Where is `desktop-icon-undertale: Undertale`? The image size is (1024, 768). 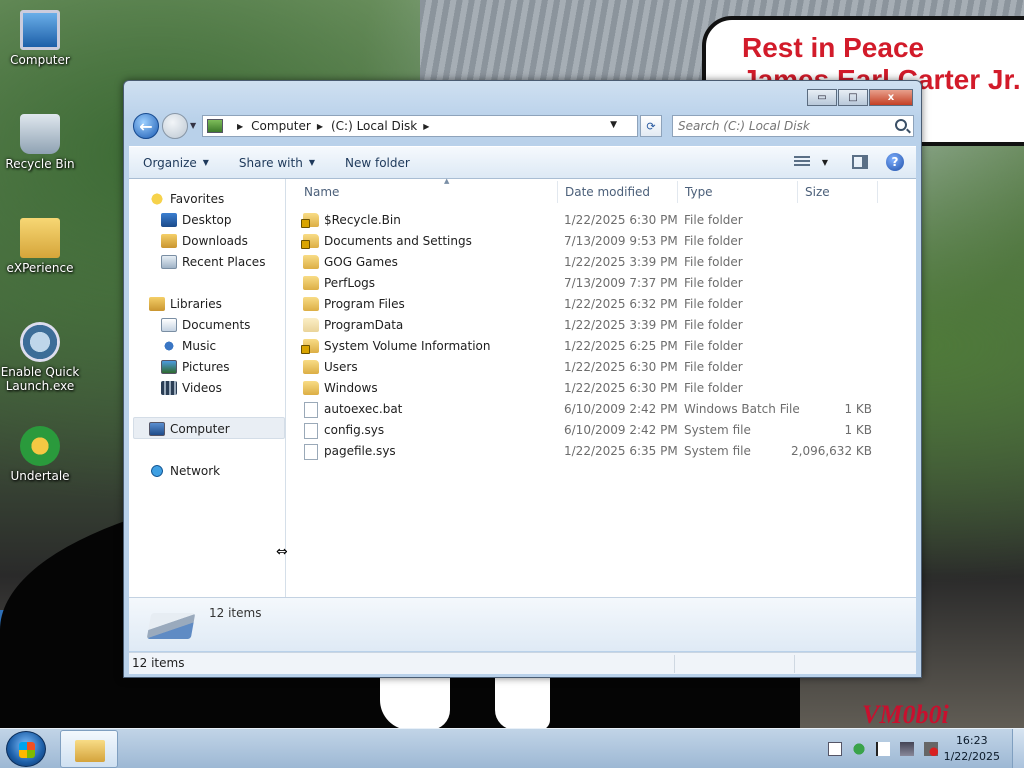 desktop-icon-undertale: Undertale is located at coordinates (40, 454).